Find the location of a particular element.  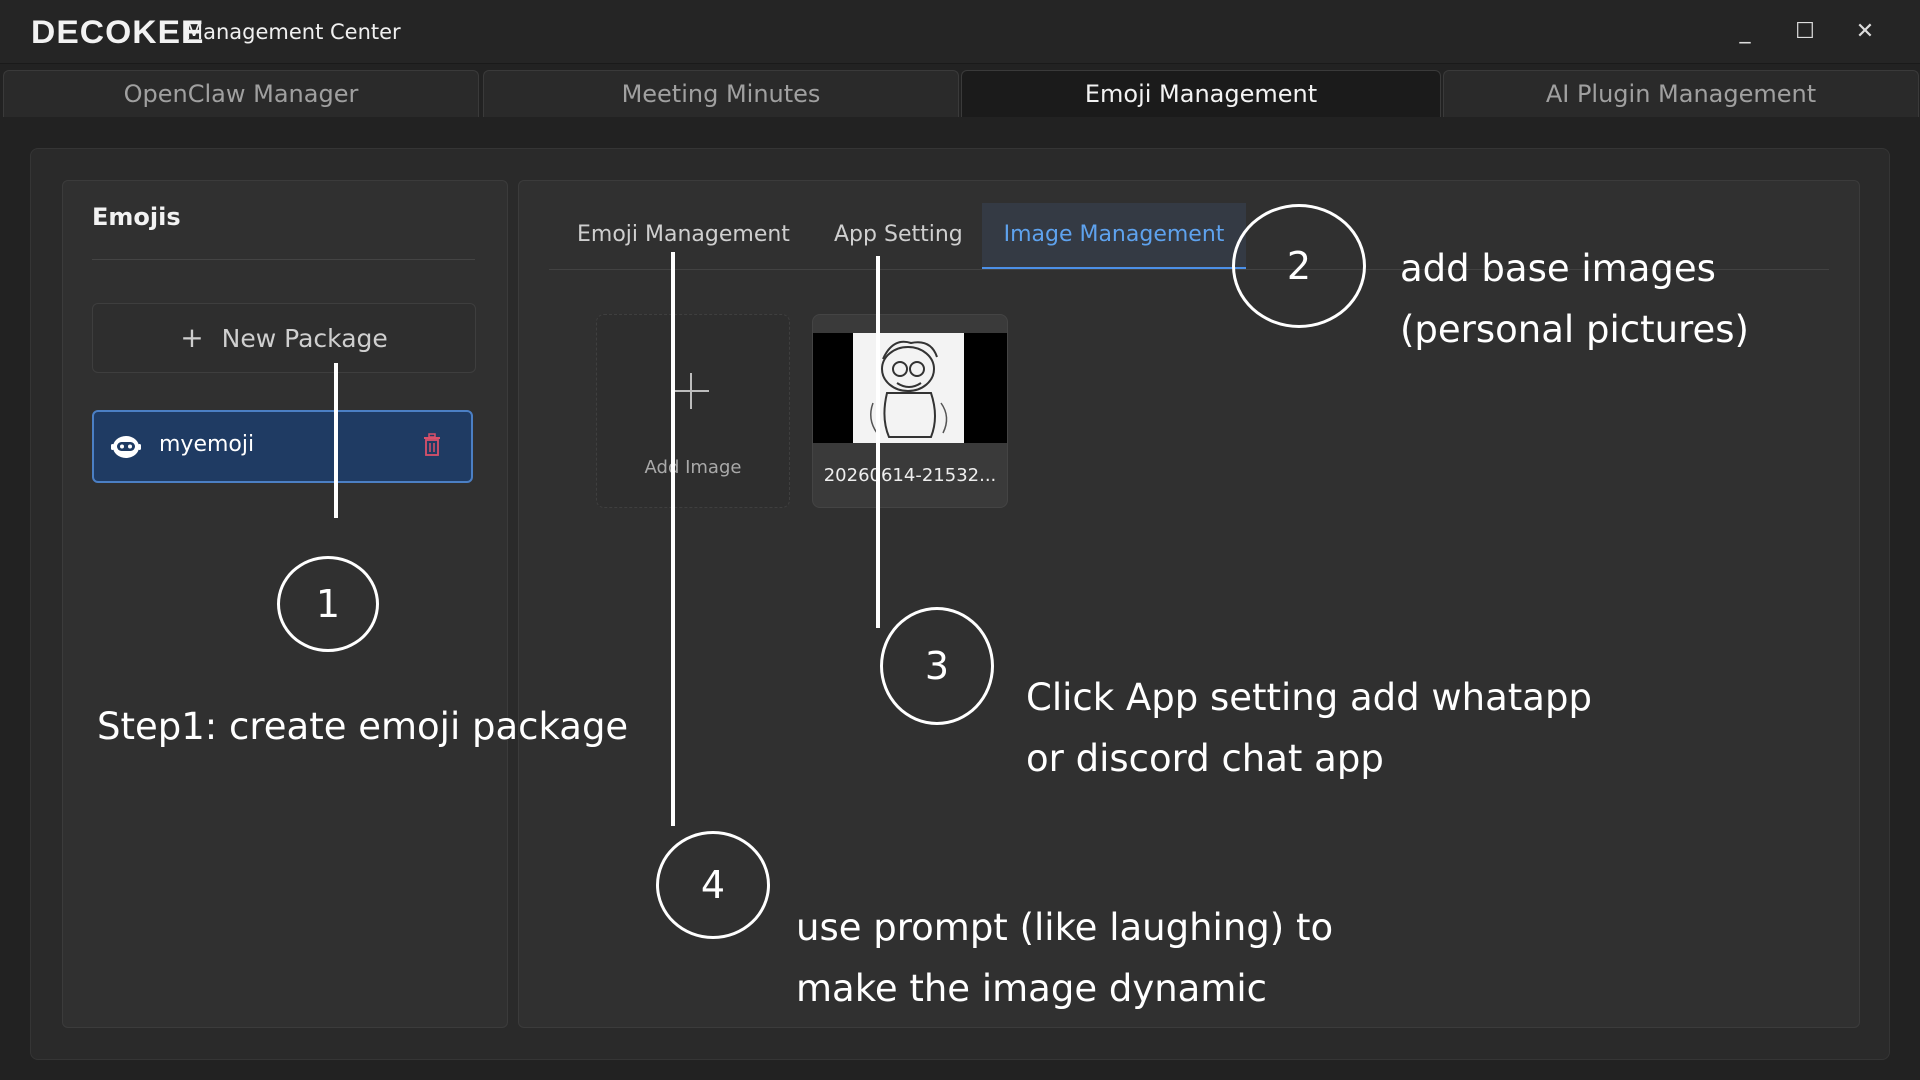

annotation-circle-3: 3 is located at coordinates (937, 666).